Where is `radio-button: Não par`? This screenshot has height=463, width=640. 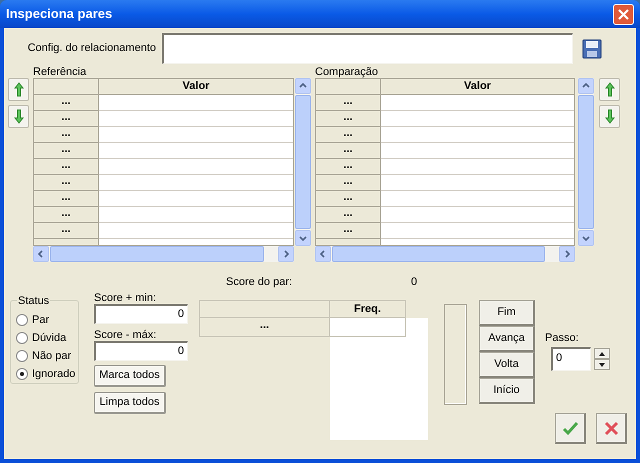 radio-button: Não par is located at coordinates (47, 356).